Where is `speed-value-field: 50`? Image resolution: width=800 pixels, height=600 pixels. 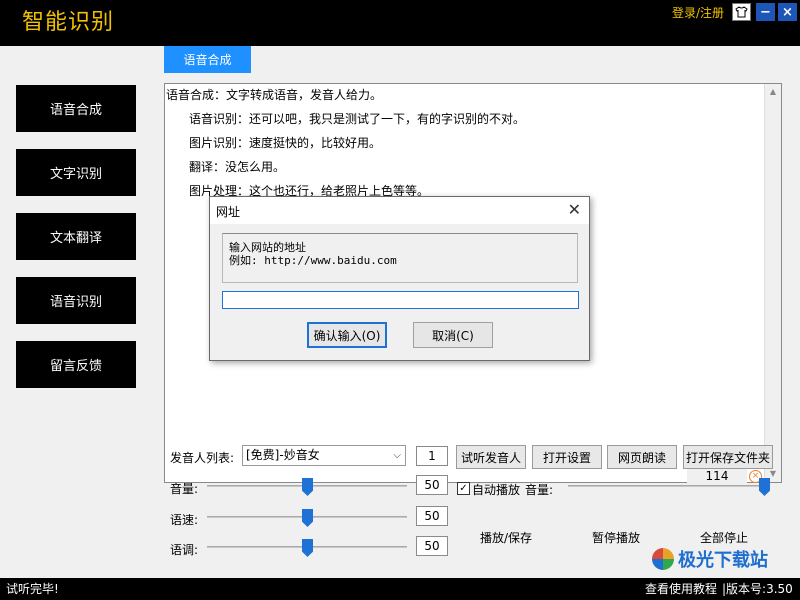
speed-value-field: 50 is located at coordinates (432, 516).